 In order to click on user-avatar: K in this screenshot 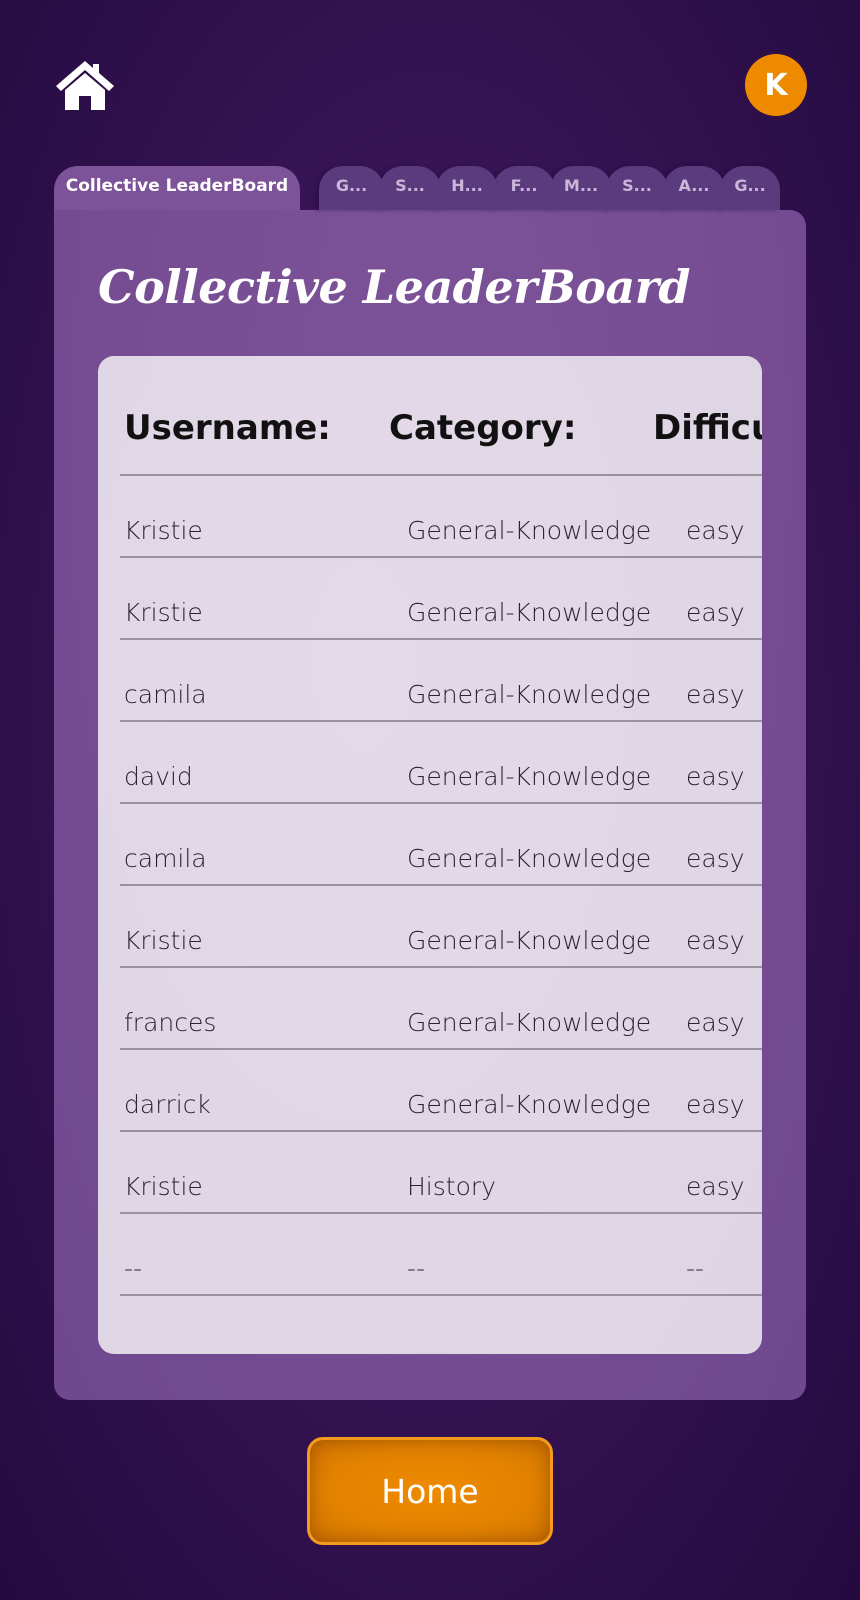, I will do `click(776, 85)`.